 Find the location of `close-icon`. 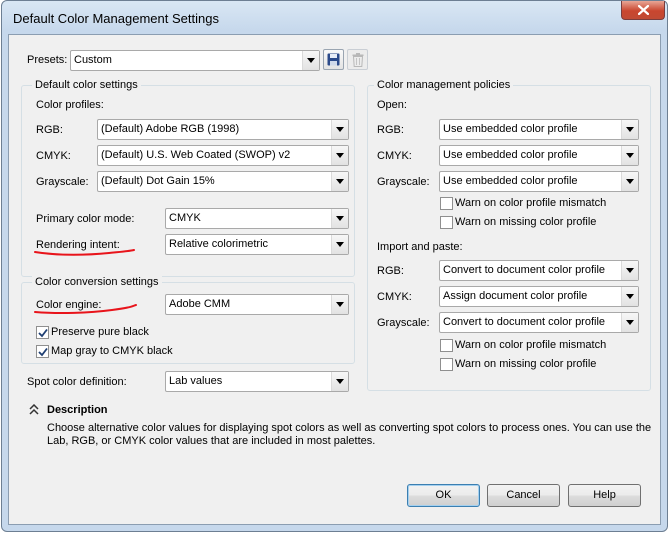

close-icon is located at coordinates (643, 10).